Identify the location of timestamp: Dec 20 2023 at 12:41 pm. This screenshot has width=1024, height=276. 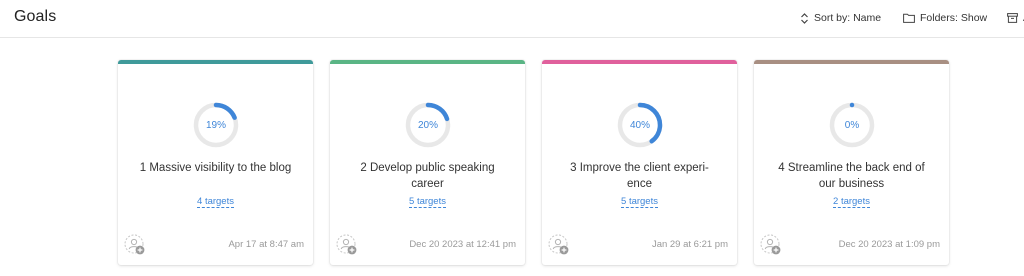
(462, 244).